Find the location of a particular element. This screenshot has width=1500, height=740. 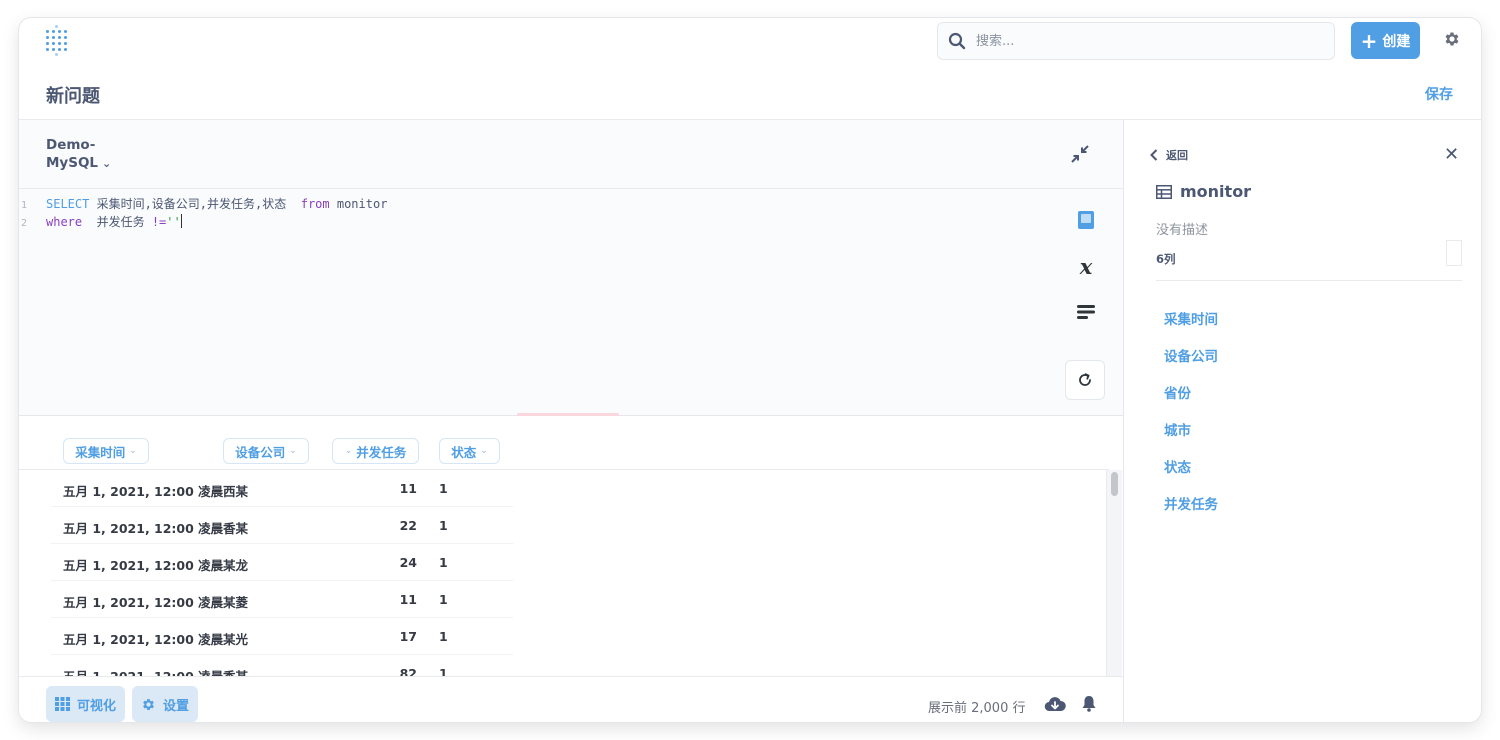

cell-company: 西某 is located at coordinates (236, 491).